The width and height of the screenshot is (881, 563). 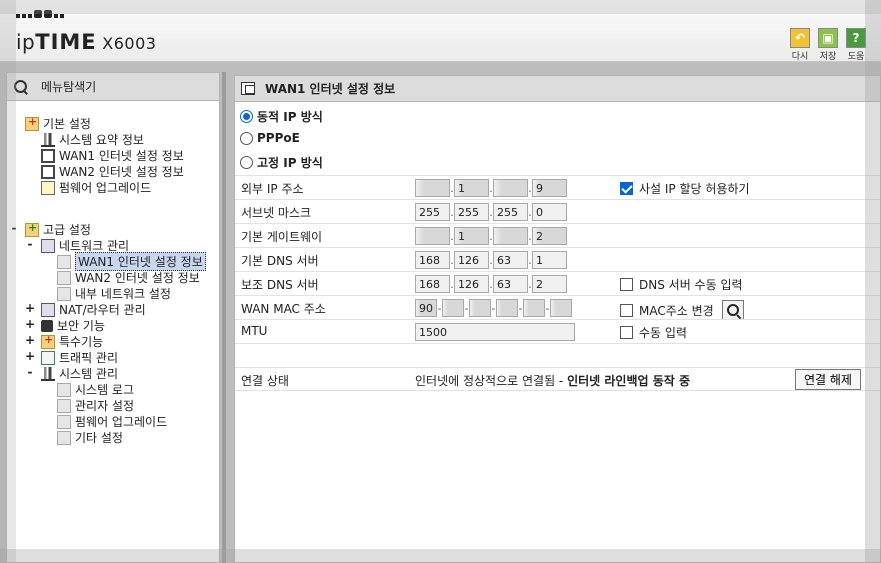 What do you see at coordinates (85, 245) in the screenshot?
I see `tree-network-management: 네트워크 관리` at bounding box center [85, 245].